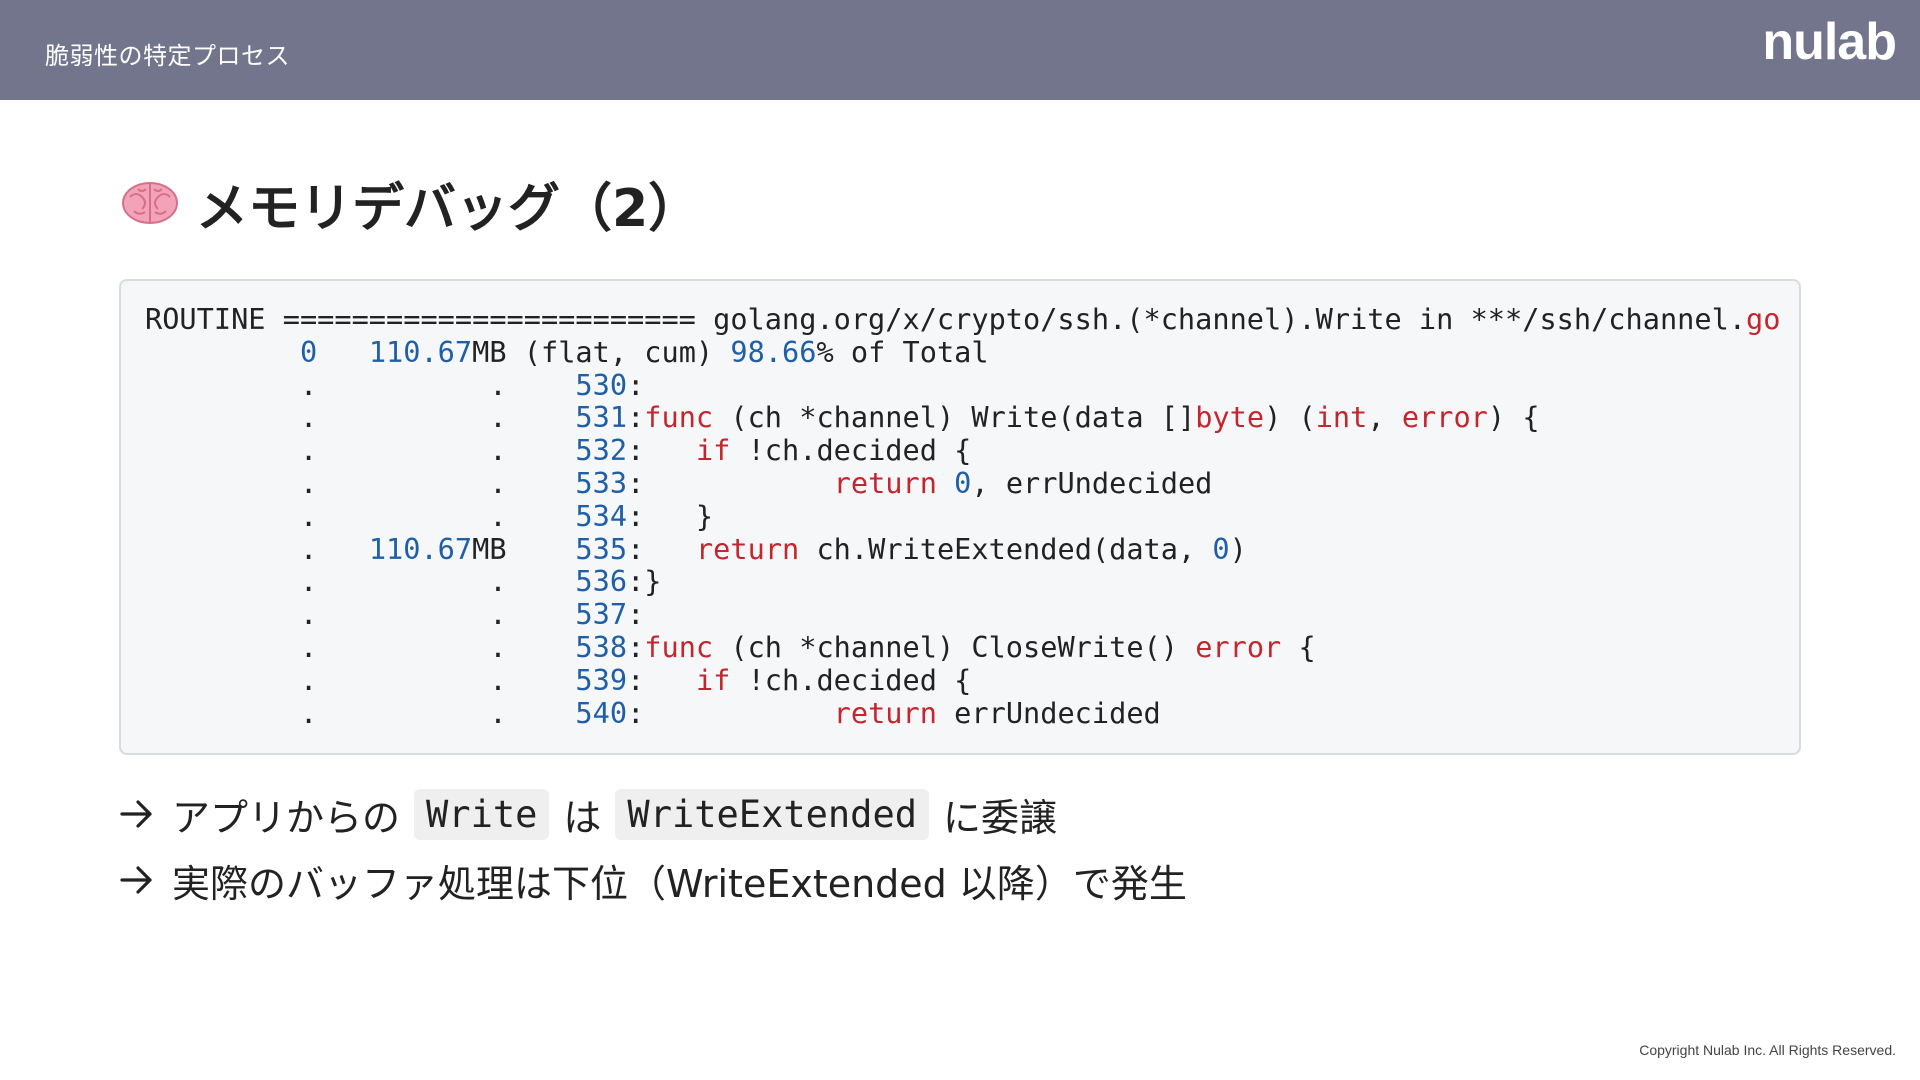 The height and width of the screenshot is (1080, 1920). Describe the element at coordinates (205, 319) in the screenshot. I see `routine-label: ROUTINE` at that location.